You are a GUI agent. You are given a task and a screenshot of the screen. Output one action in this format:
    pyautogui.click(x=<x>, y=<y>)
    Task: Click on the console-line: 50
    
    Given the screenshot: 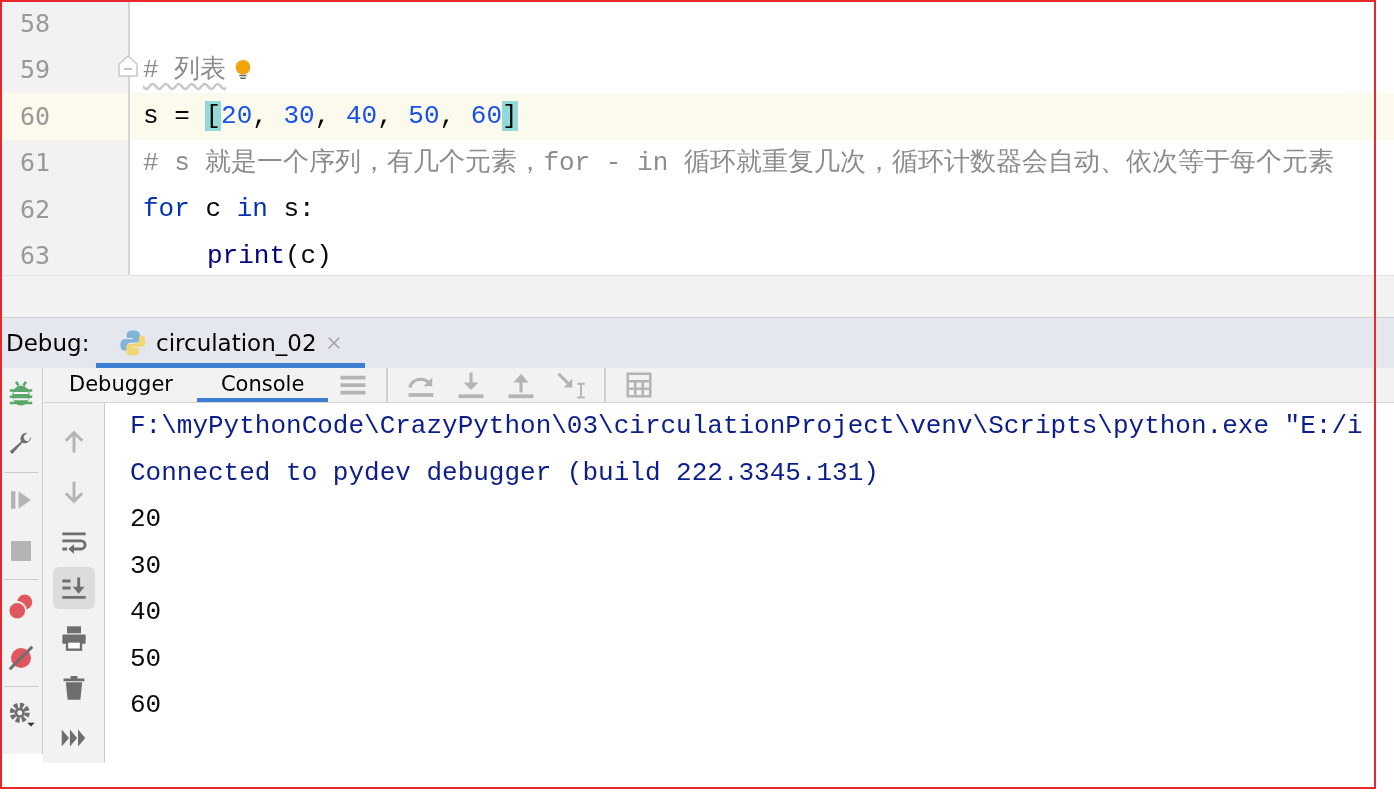 What is the action you would take?
    pyautogui.click(x=146, y=659)
    